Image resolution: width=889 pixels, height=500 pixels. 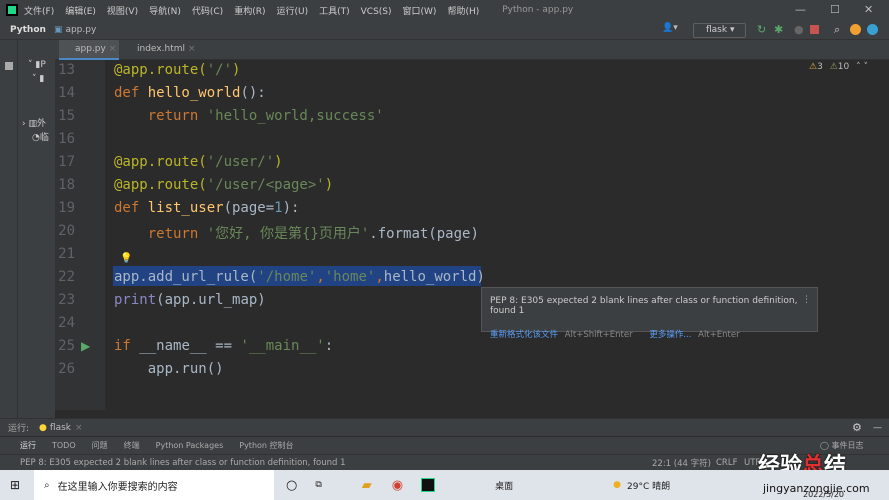 I want to click on code-line: return 'hello_world,success', so click(x=249, y=116).